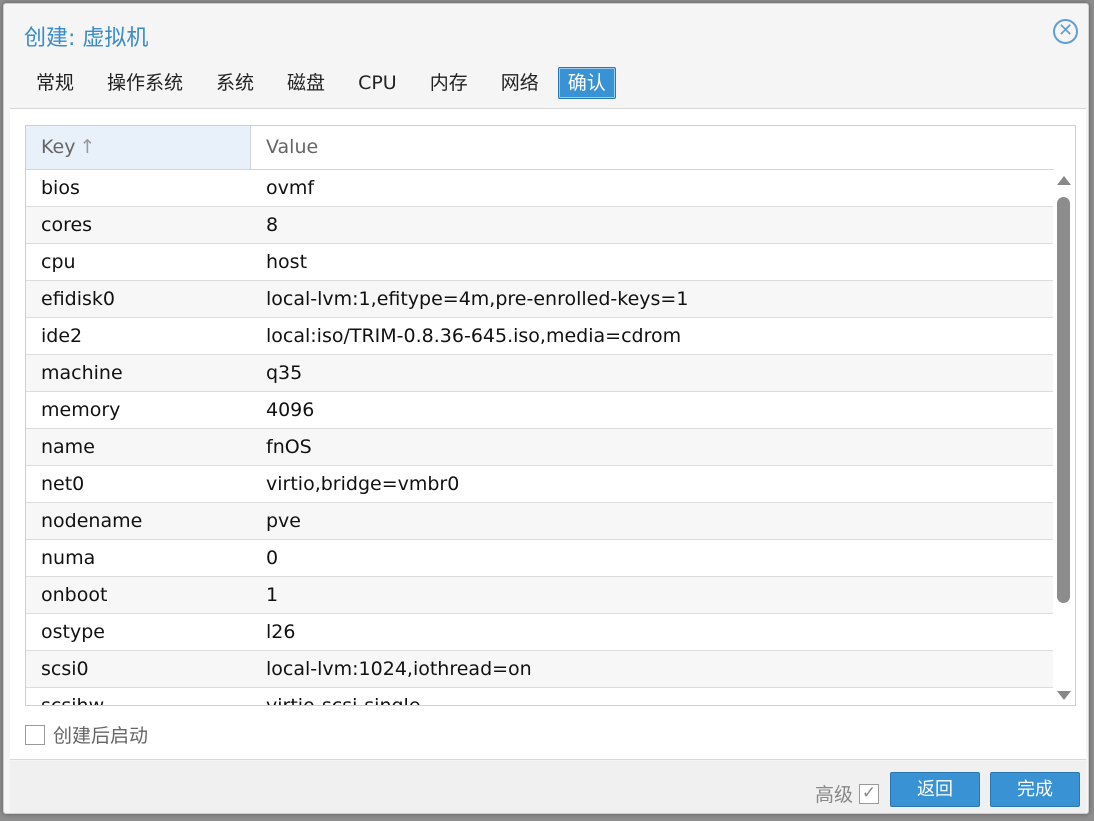 The height and width of the screenshot is (821, 1094). Describe the element at coordinates (540, 558) in the screenshot. I see `table-row: numa 0` at that location.